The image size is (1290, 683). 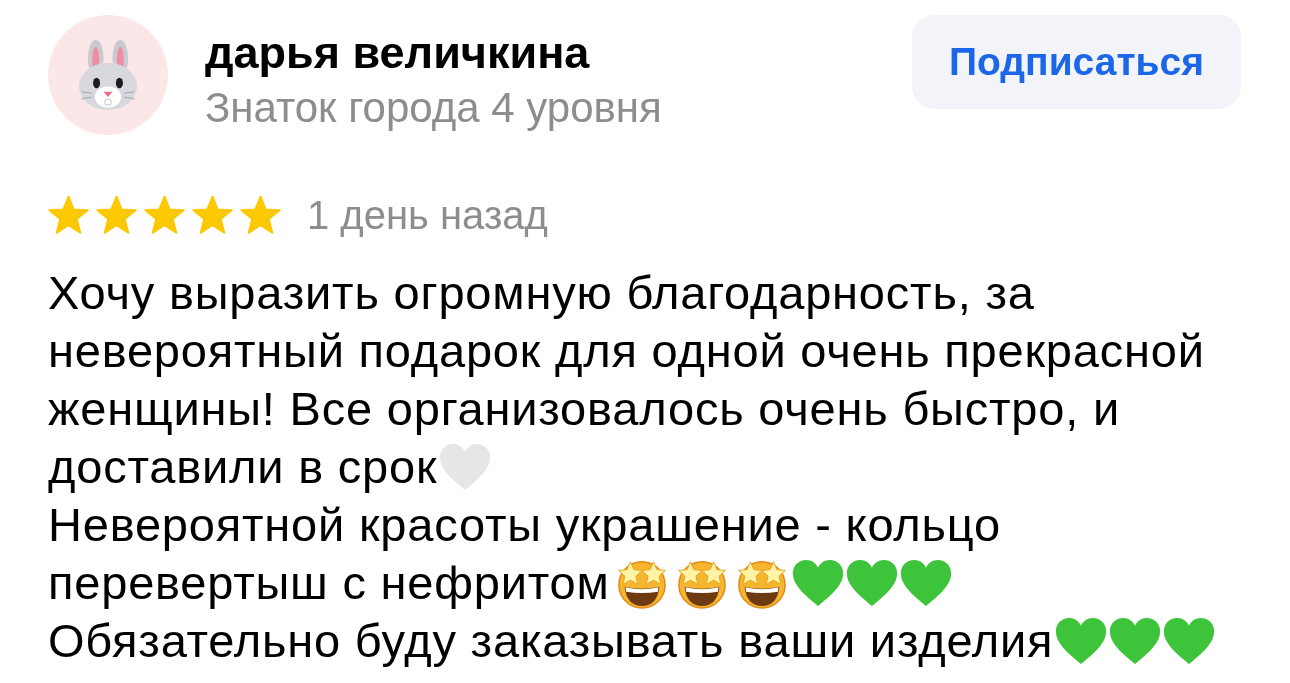 What do you see at coordinates (243, 467) in the screenshot?
I see `review-text: доставили в срок` at bounding box center [243, 467].